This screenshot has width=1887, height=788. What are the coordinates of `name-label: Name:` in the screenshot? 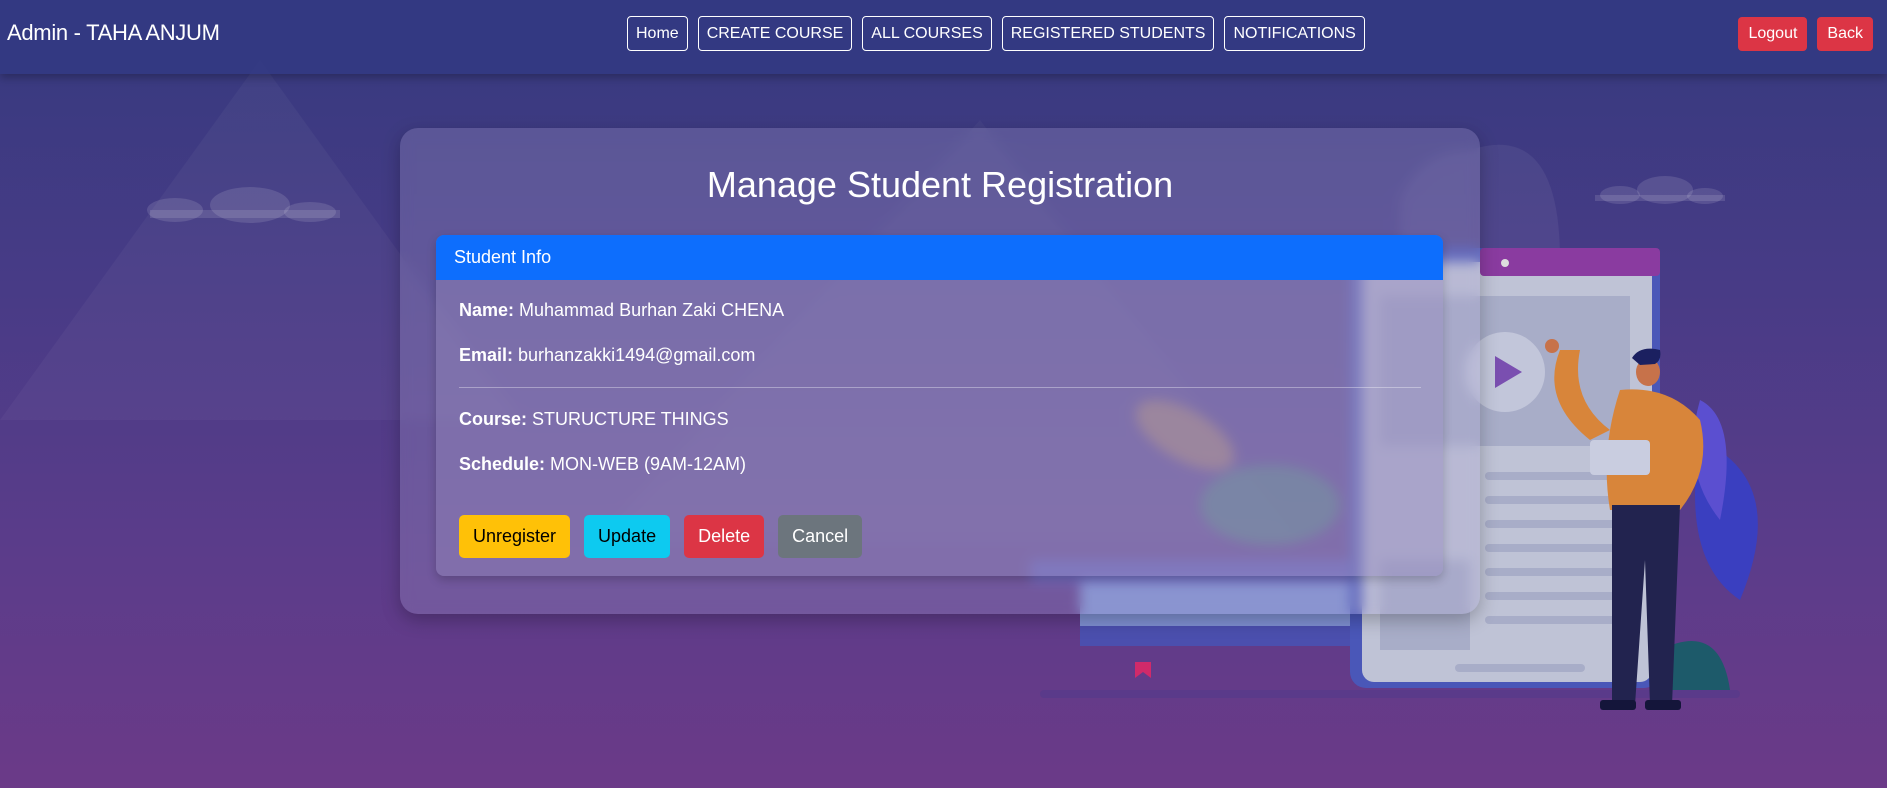 It's located at (489, 310).